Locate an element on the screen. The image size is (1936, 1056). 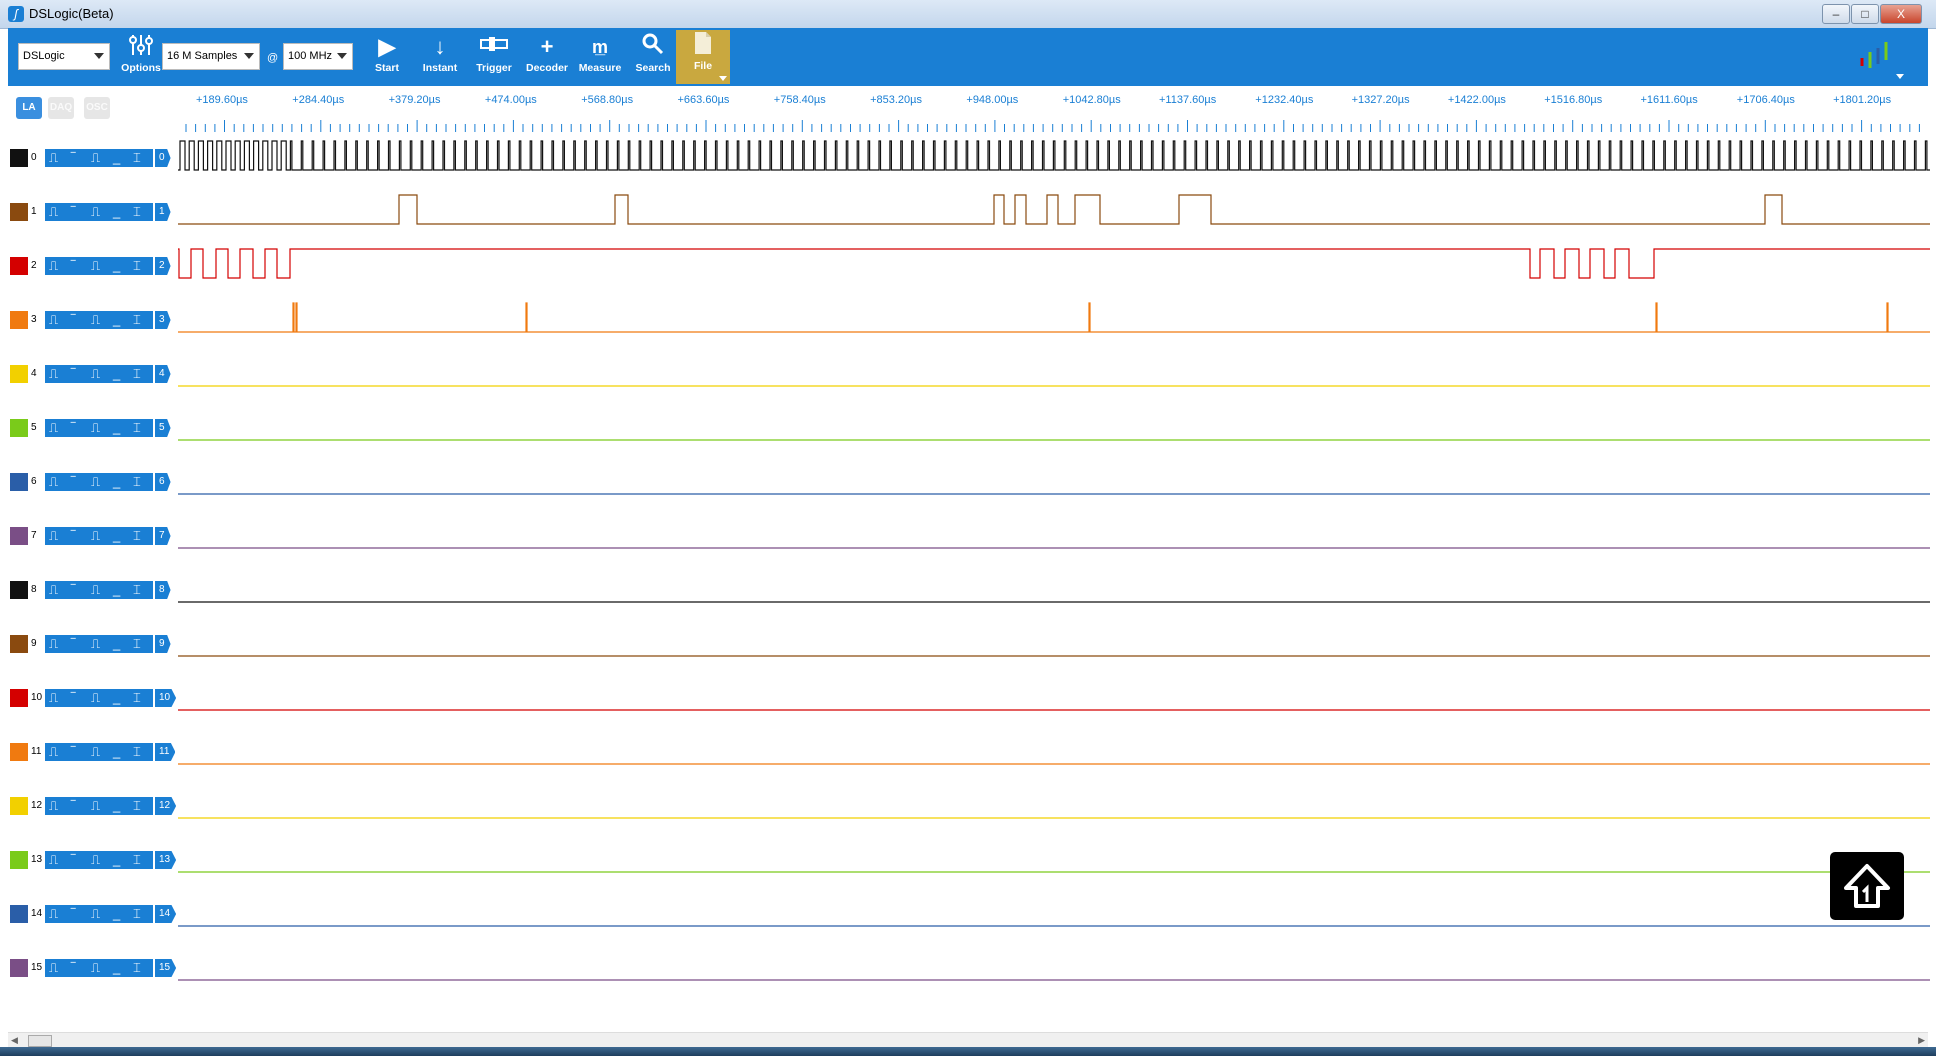
channel-tag: 9 is located at coordinates (163, 644).